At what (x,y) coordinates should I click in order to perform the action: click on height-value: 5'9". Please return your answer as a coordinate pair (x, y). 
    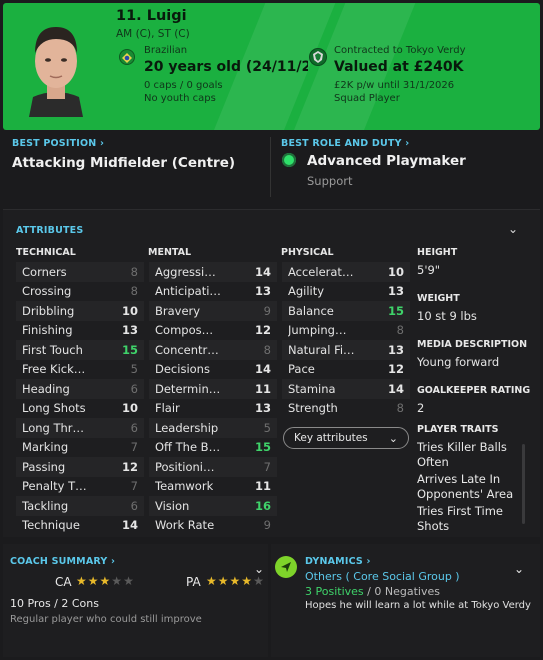
    Looking at the image, I should click on (429, 270).